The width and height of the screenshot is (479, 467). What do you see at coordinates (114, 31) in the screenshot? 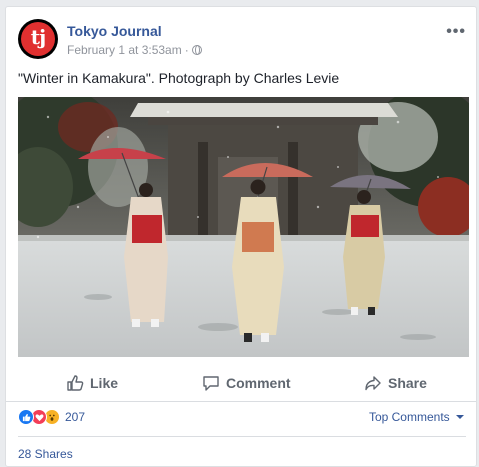
I see `page-name-link: Tokyo Journal` at bounding box center [114, 31].